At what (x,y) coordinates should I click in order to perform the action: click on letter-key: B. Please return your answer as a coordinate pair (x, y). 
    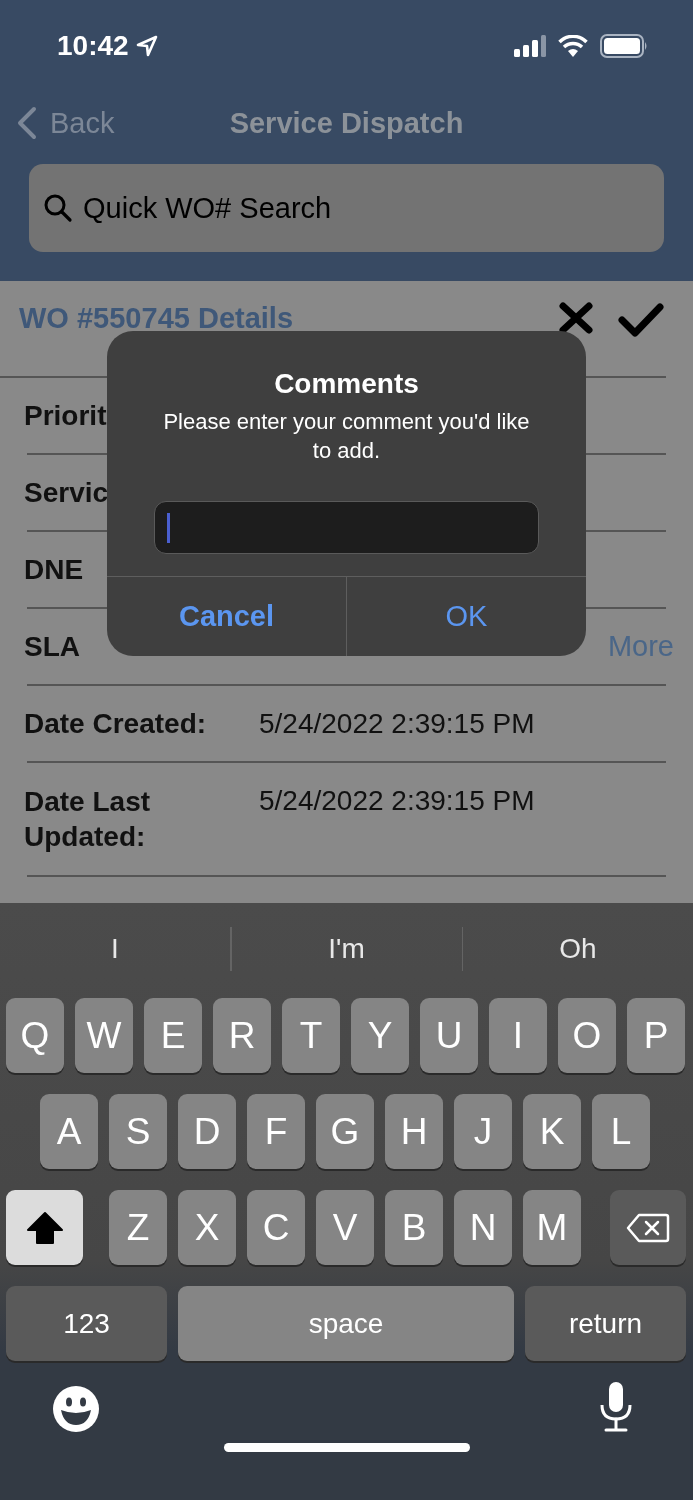
    Looking at the image, I should click on (414, 1227).